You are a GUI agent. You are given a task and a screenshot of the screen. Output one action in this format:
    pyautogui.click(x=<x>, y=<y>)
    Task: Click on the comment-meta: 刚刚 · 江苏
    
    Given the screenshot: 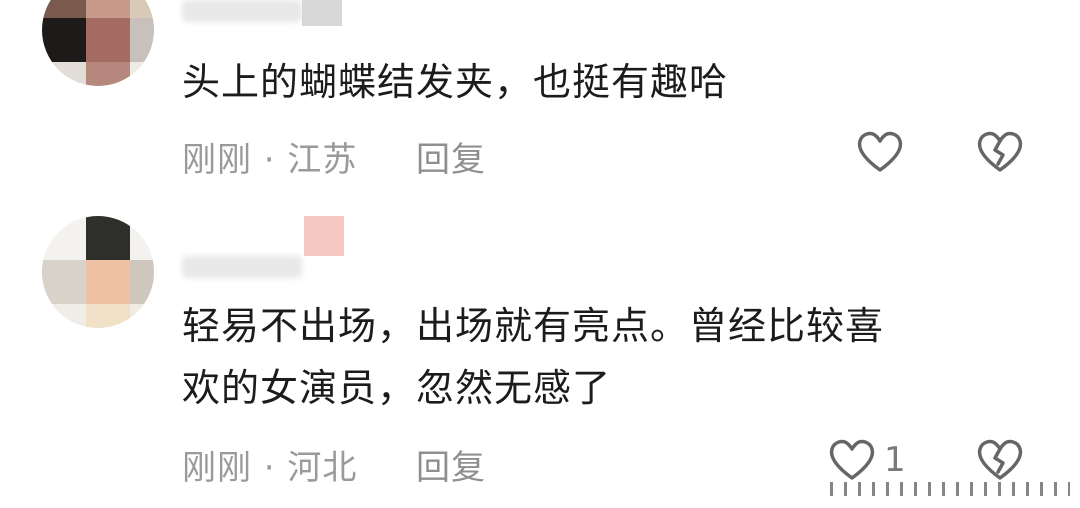 What is the action you would take?
    pyautogui.click(x=270, y=160)
    